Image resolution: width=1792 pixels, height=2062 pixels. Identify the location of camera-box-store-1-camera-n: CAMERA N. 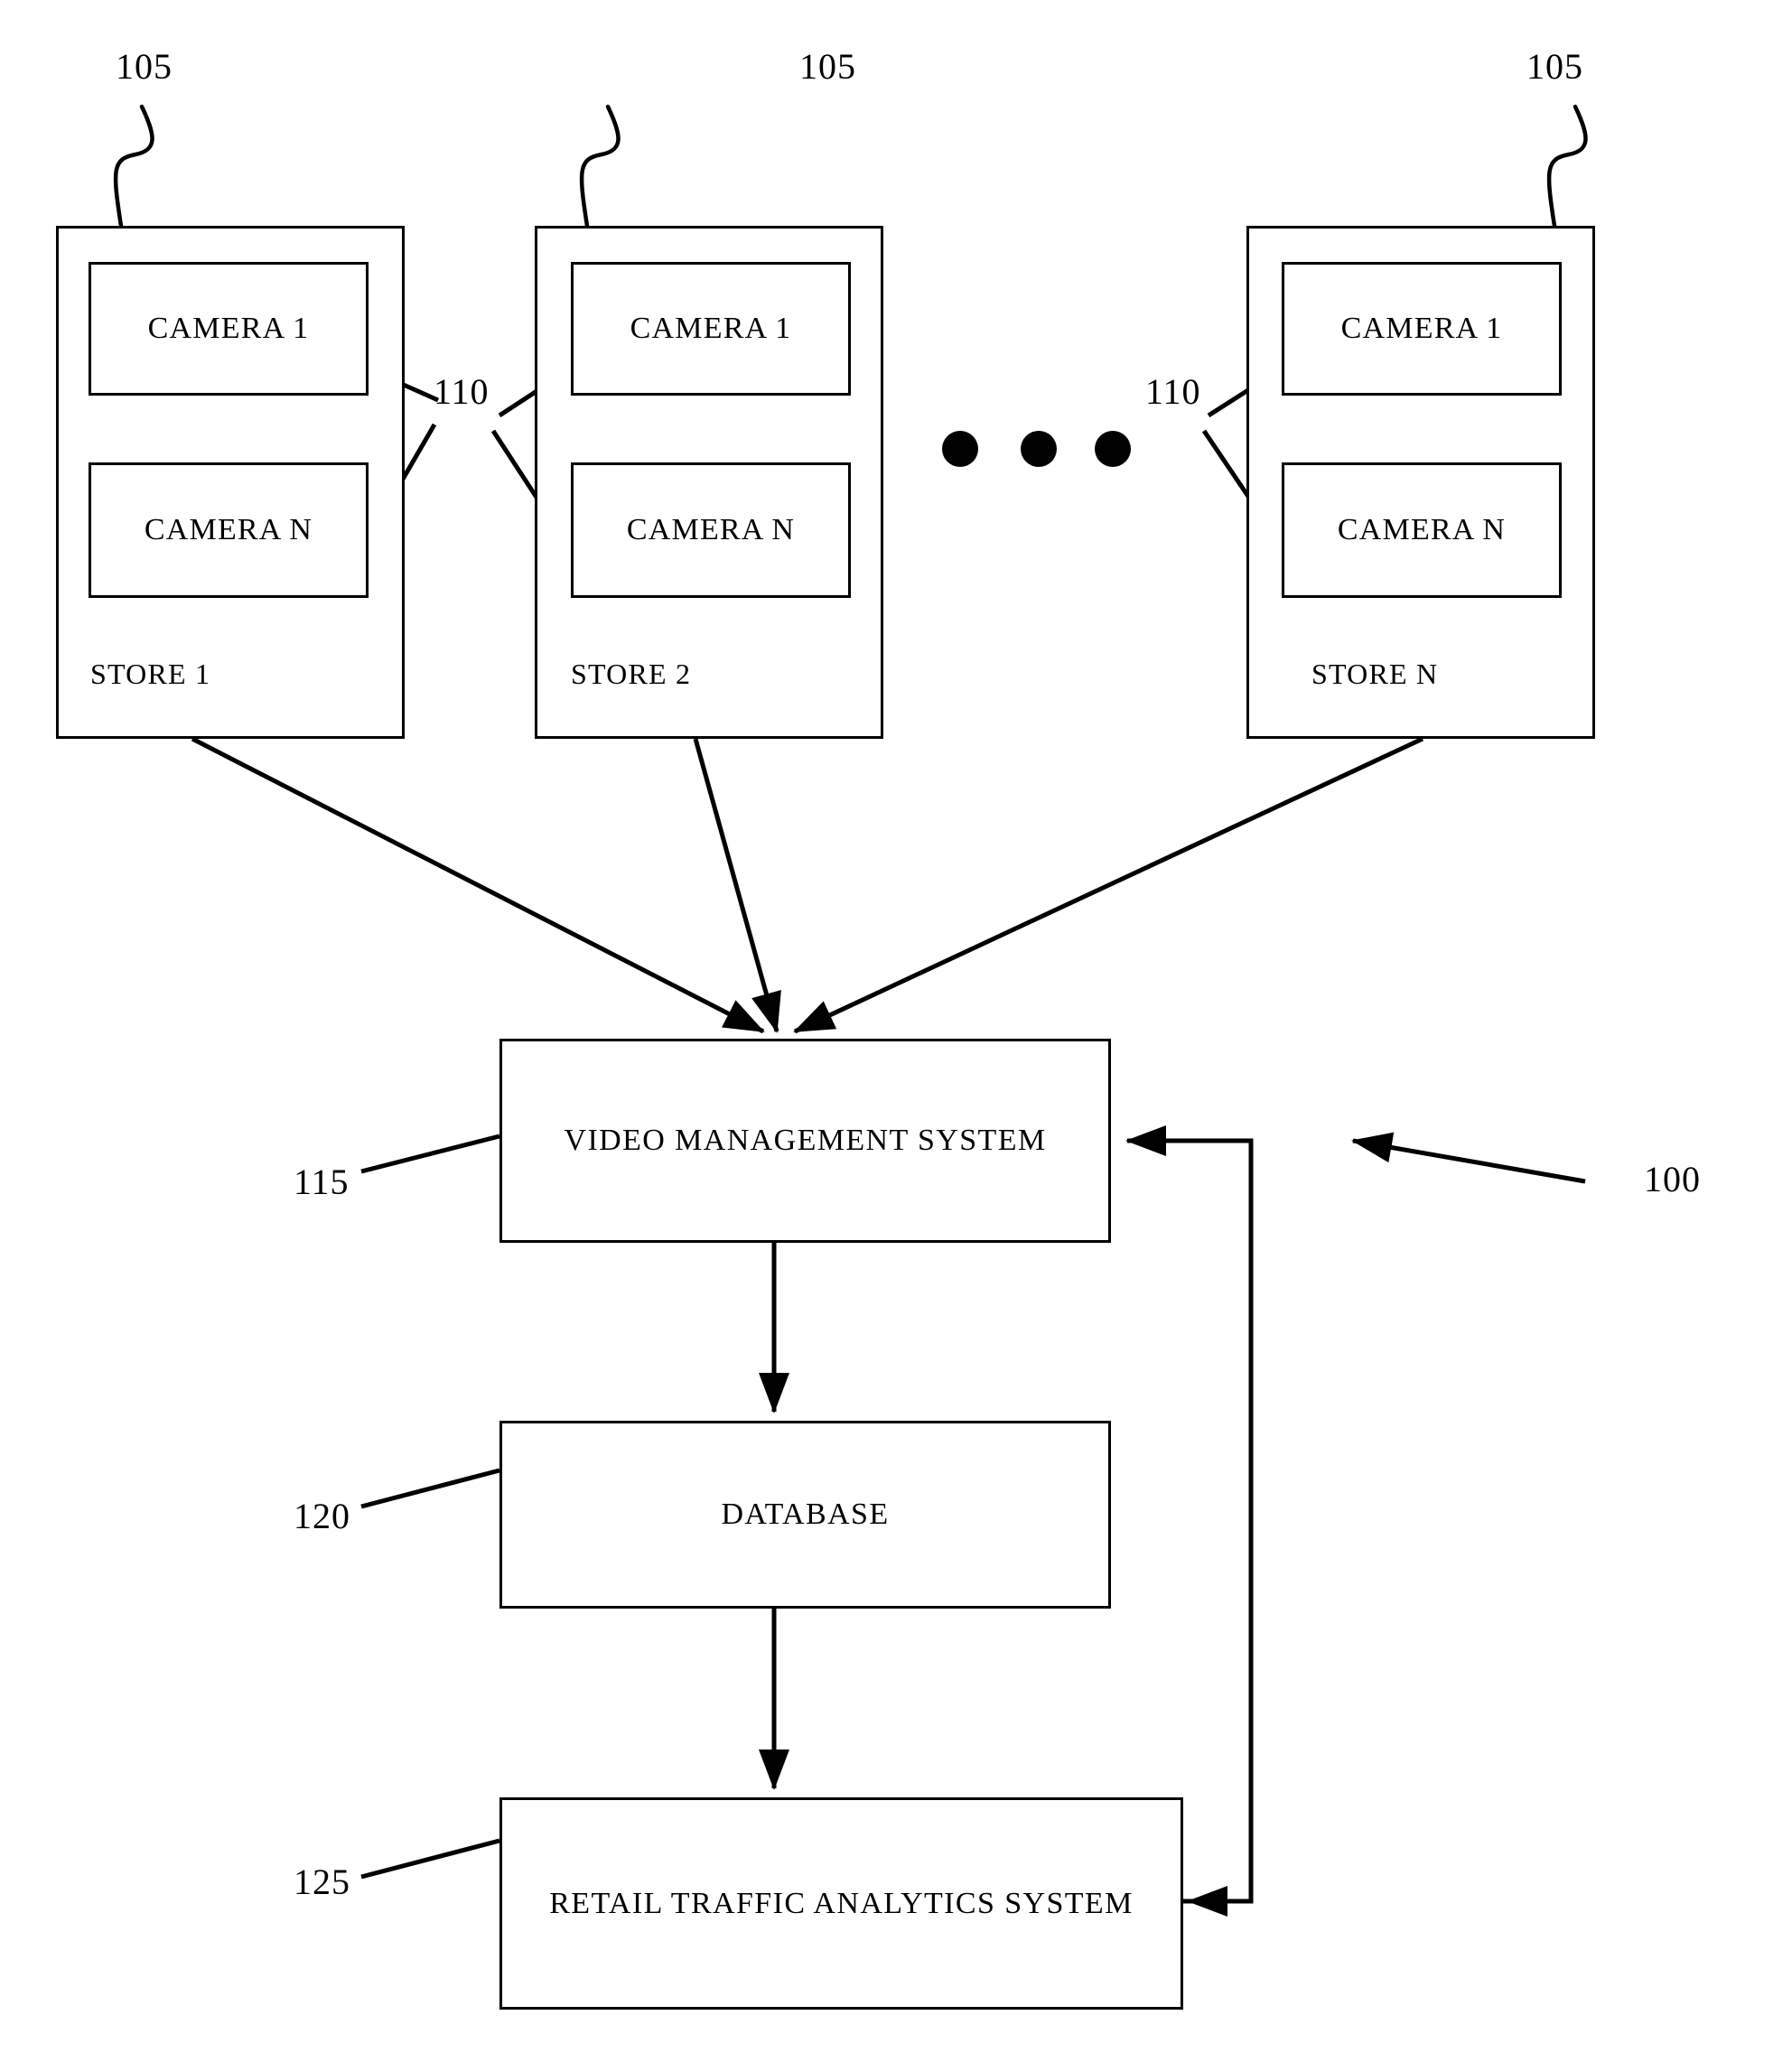
(229, 530).